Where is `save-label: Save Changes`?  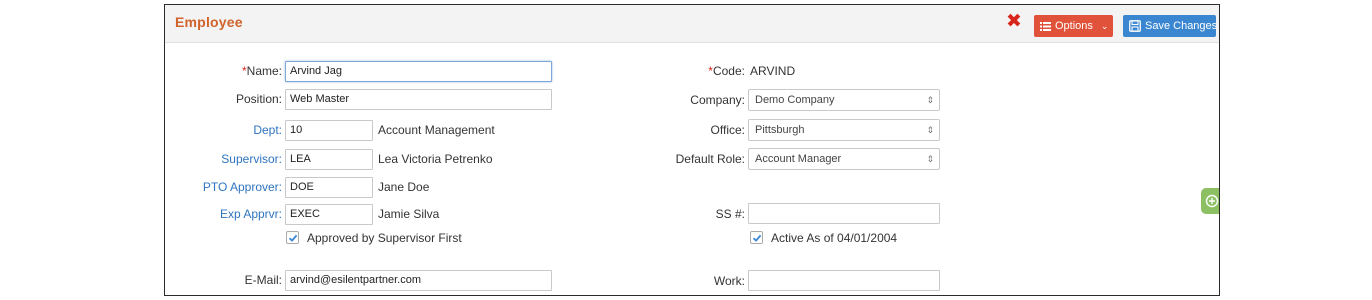 save-label: Save Changes is located at coordinates (1181, 26).